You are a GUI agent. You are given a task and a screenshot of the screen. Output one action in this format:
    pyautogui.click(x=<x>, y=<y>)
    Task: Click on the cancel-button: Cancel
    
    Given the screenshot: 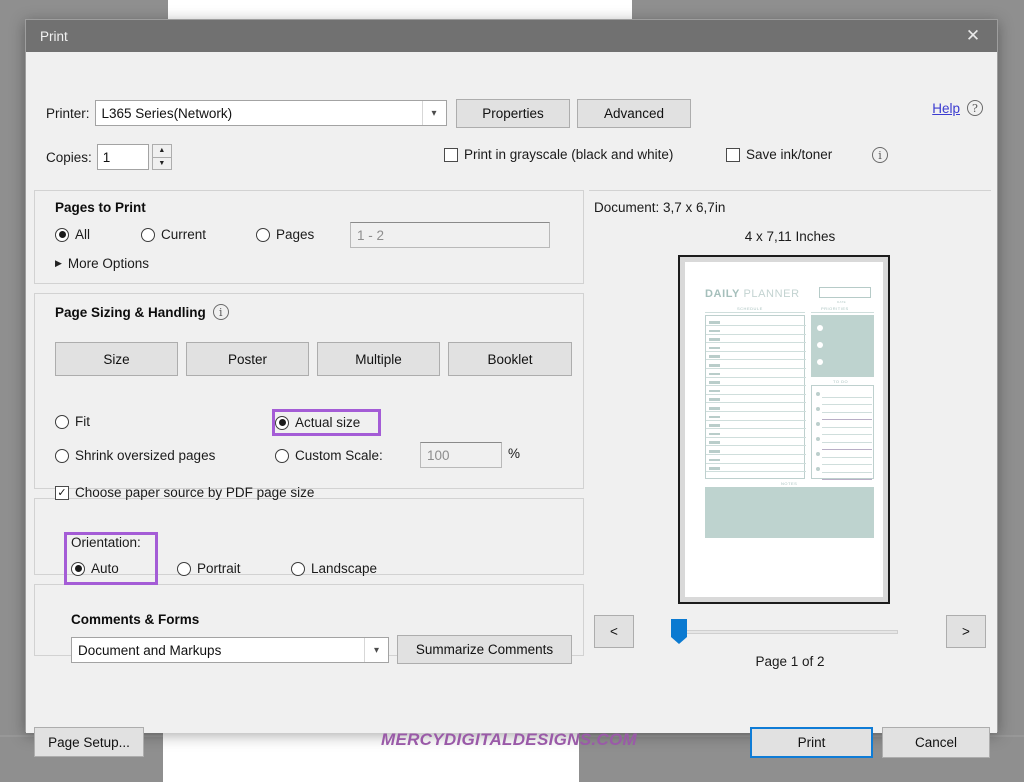 What is the action you would take?
    pyautogui.click(x=936, y=742)
    